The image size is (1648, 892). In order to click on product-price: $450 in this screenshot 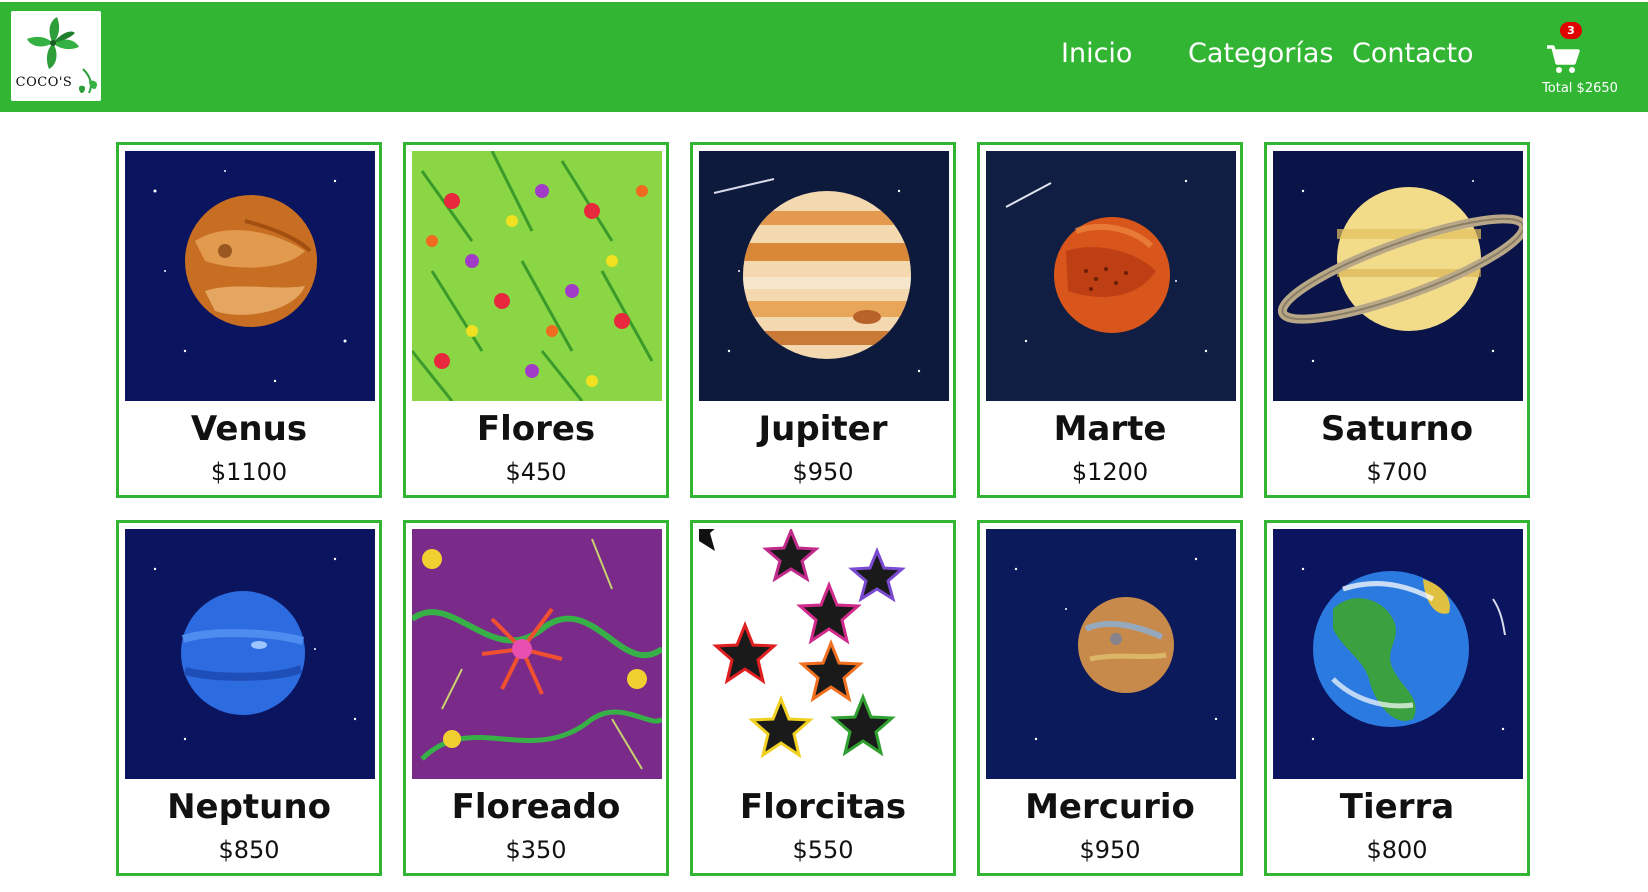, I will do `click(536, 472)`.